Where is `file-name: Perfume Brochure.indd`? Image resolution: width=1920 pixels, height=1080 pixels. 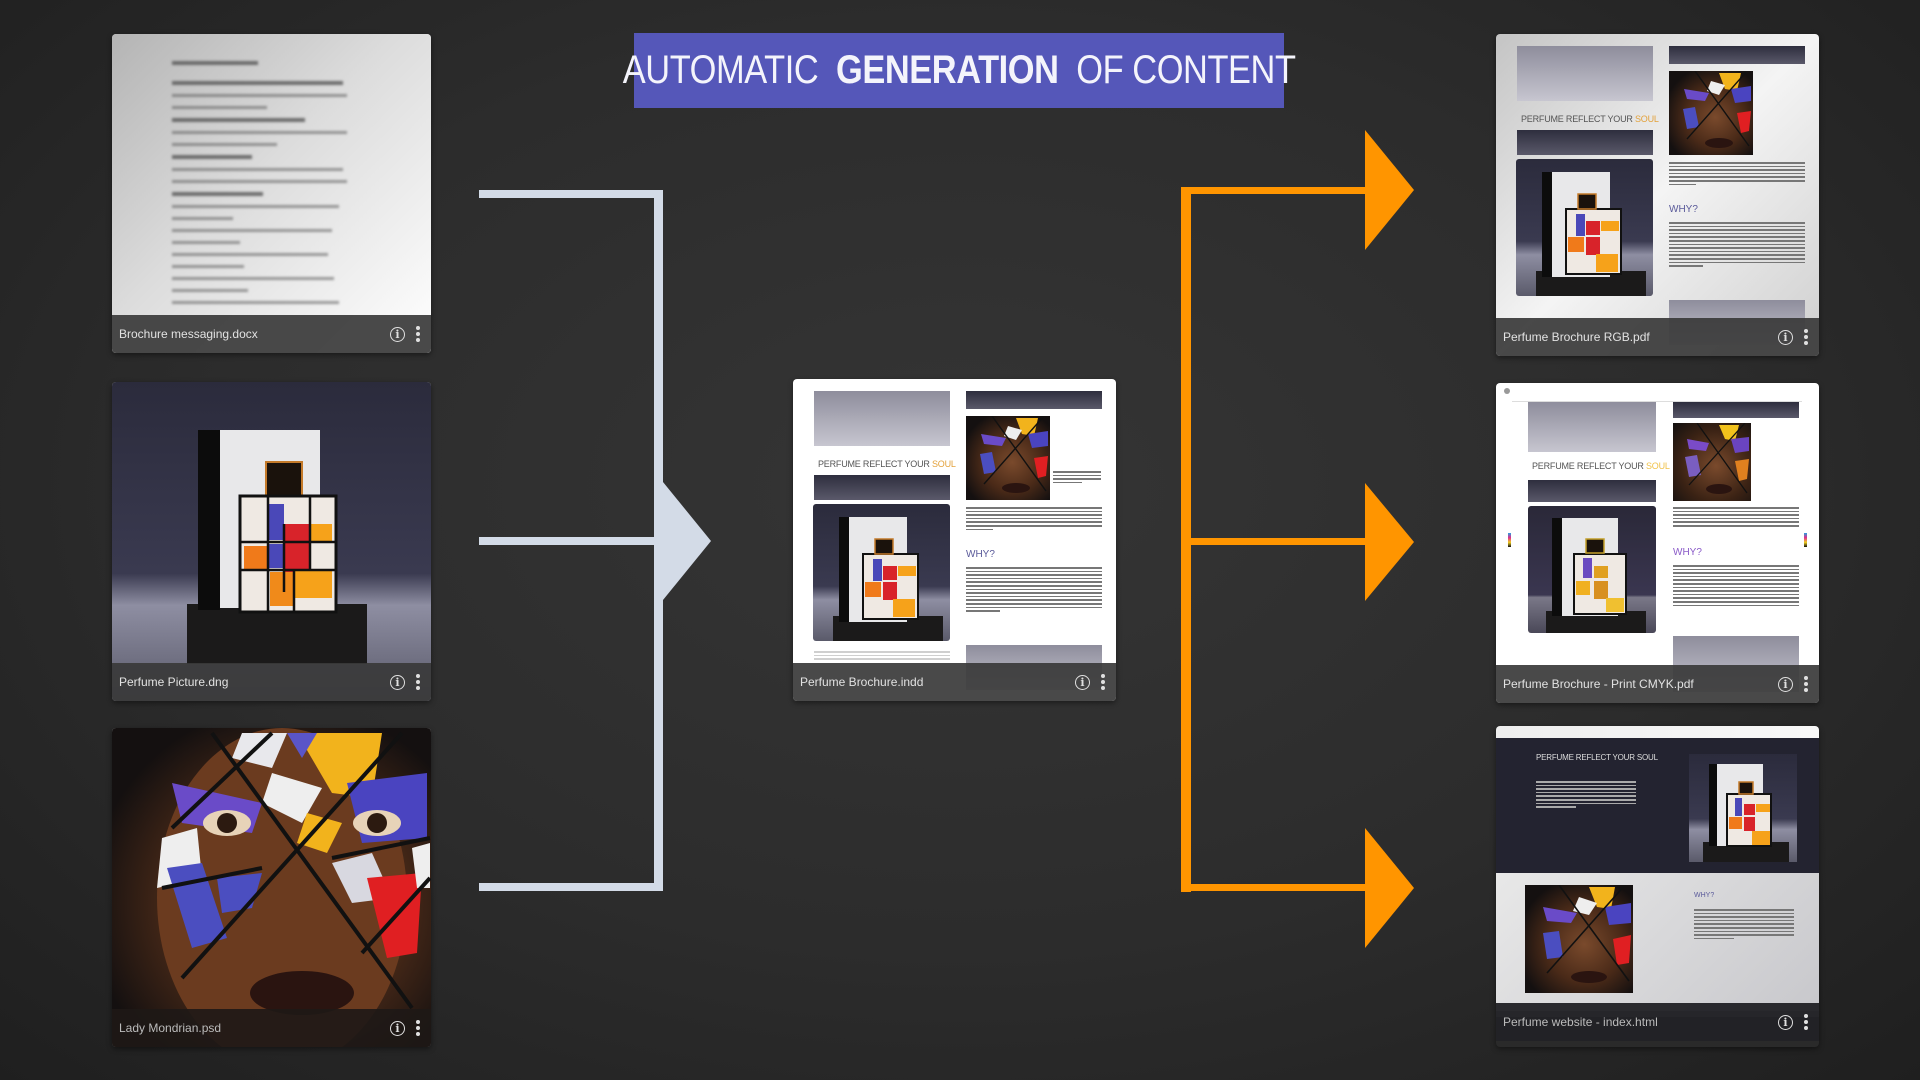
file-name: Perfume Brochure.indd is located at coordinates (862, 682).